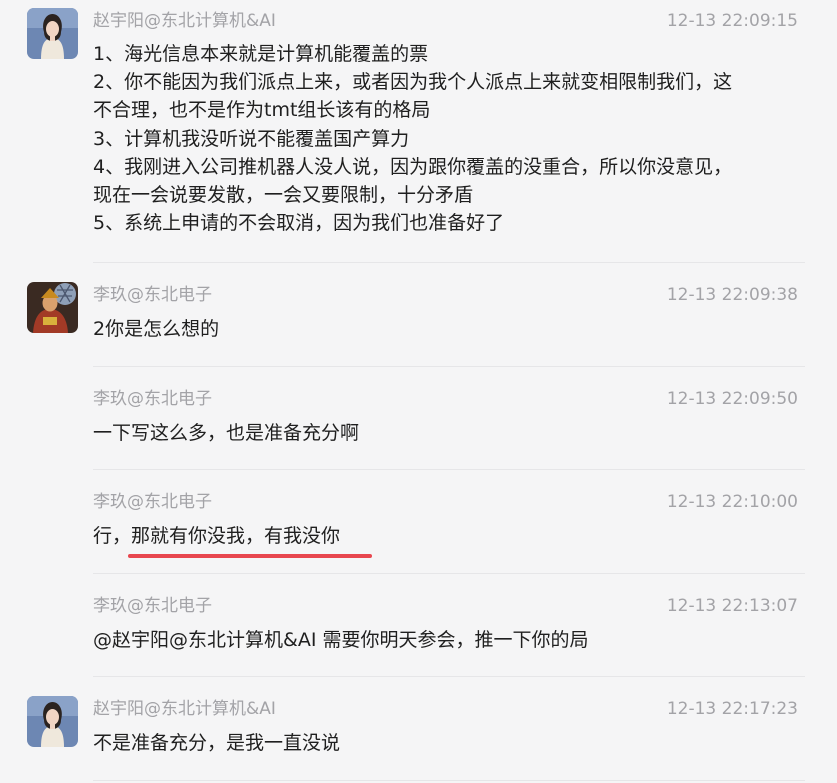 This screenshot has width=837, height=783. What do you see at coordinates (283, 195) in the screenshot?
I see `message-line: 现在一会说要发散，一会又要限制，十分矛盾` at bounding box center [283, 195].